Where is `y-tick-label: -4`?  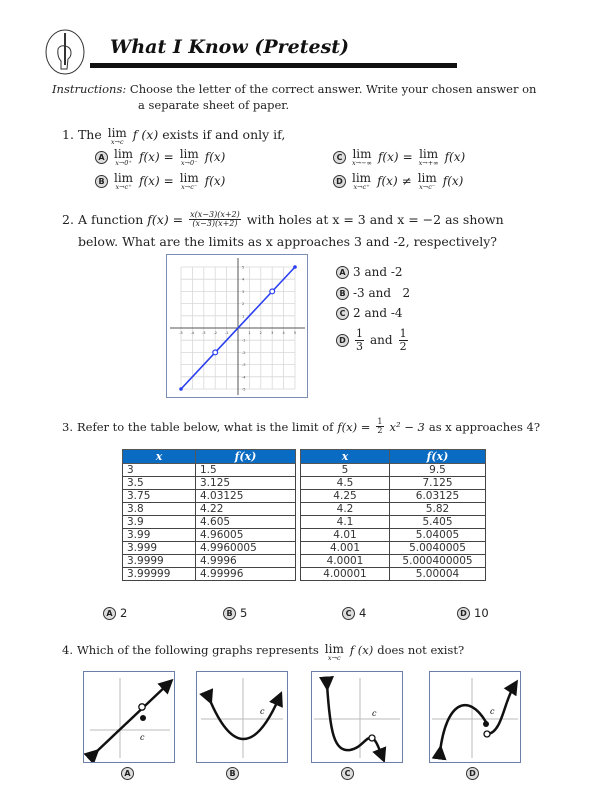 y-tick-label: -4 is located at coordinates (244, 377).